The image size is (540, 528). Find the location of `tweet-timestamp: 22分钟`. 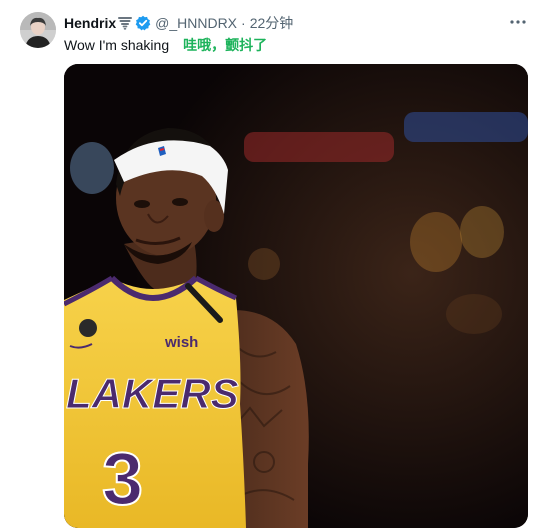

tweet-timestamp: 22分钟 is located at coordinates (272, 23).